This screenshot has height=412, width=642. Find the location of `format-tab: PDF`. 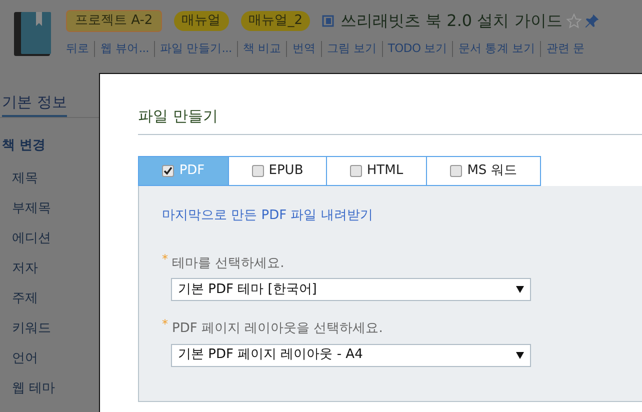

format-tab: PDF is located at coordinates (183, 171).